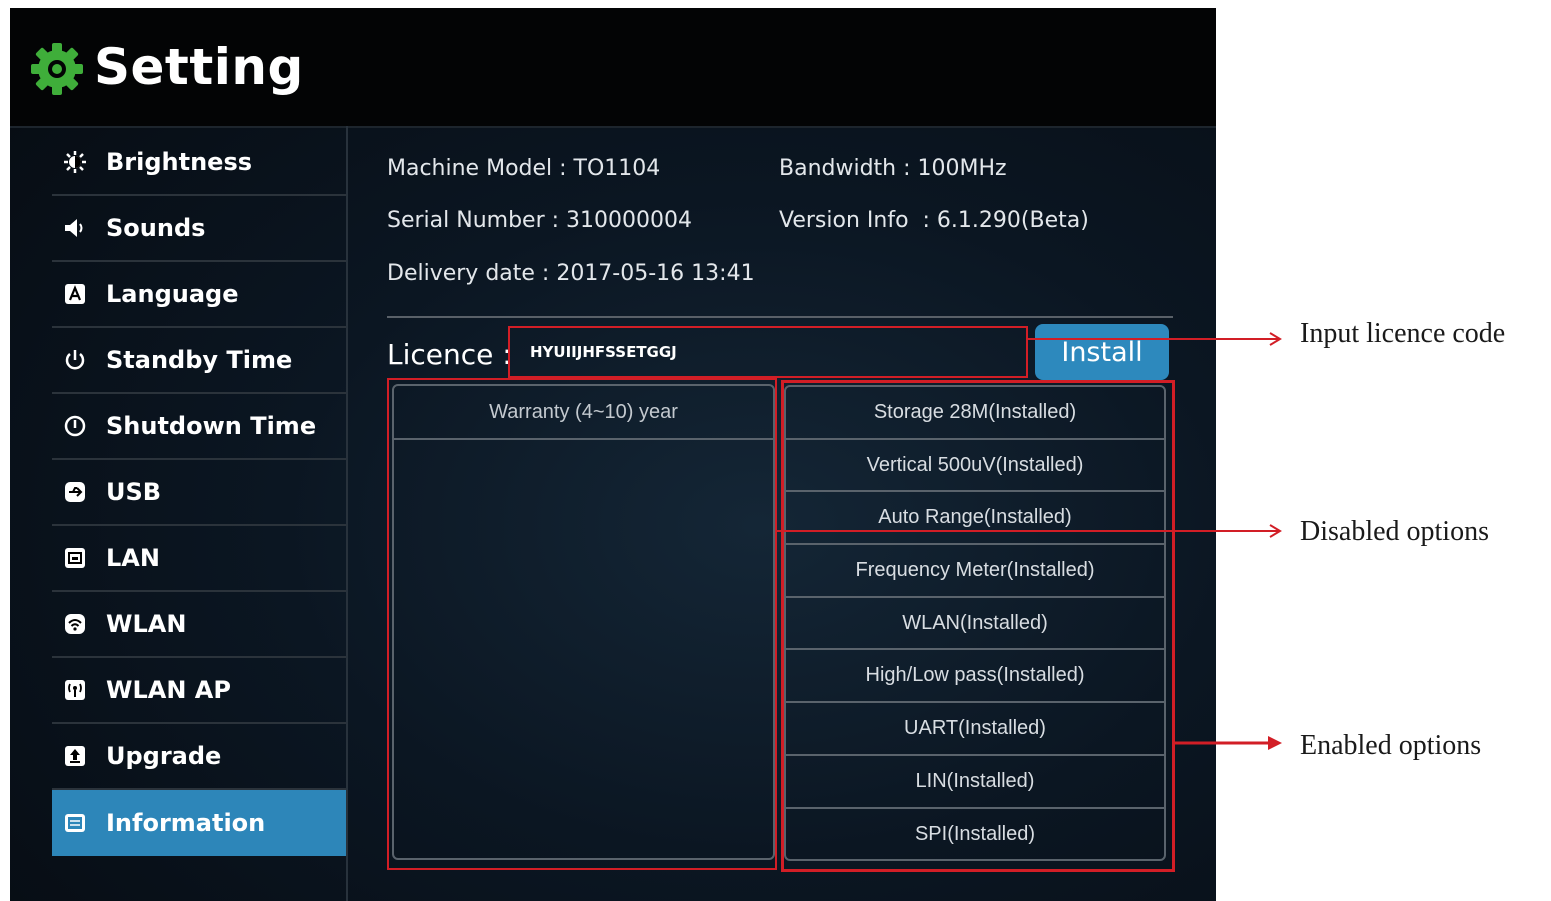 This screenshot has height=901, width=1551. Describe the element at coordinates (934, 220) in the screenshot. I see `version-info-text: Version Info : 6.1.290(Beta)` at that location.